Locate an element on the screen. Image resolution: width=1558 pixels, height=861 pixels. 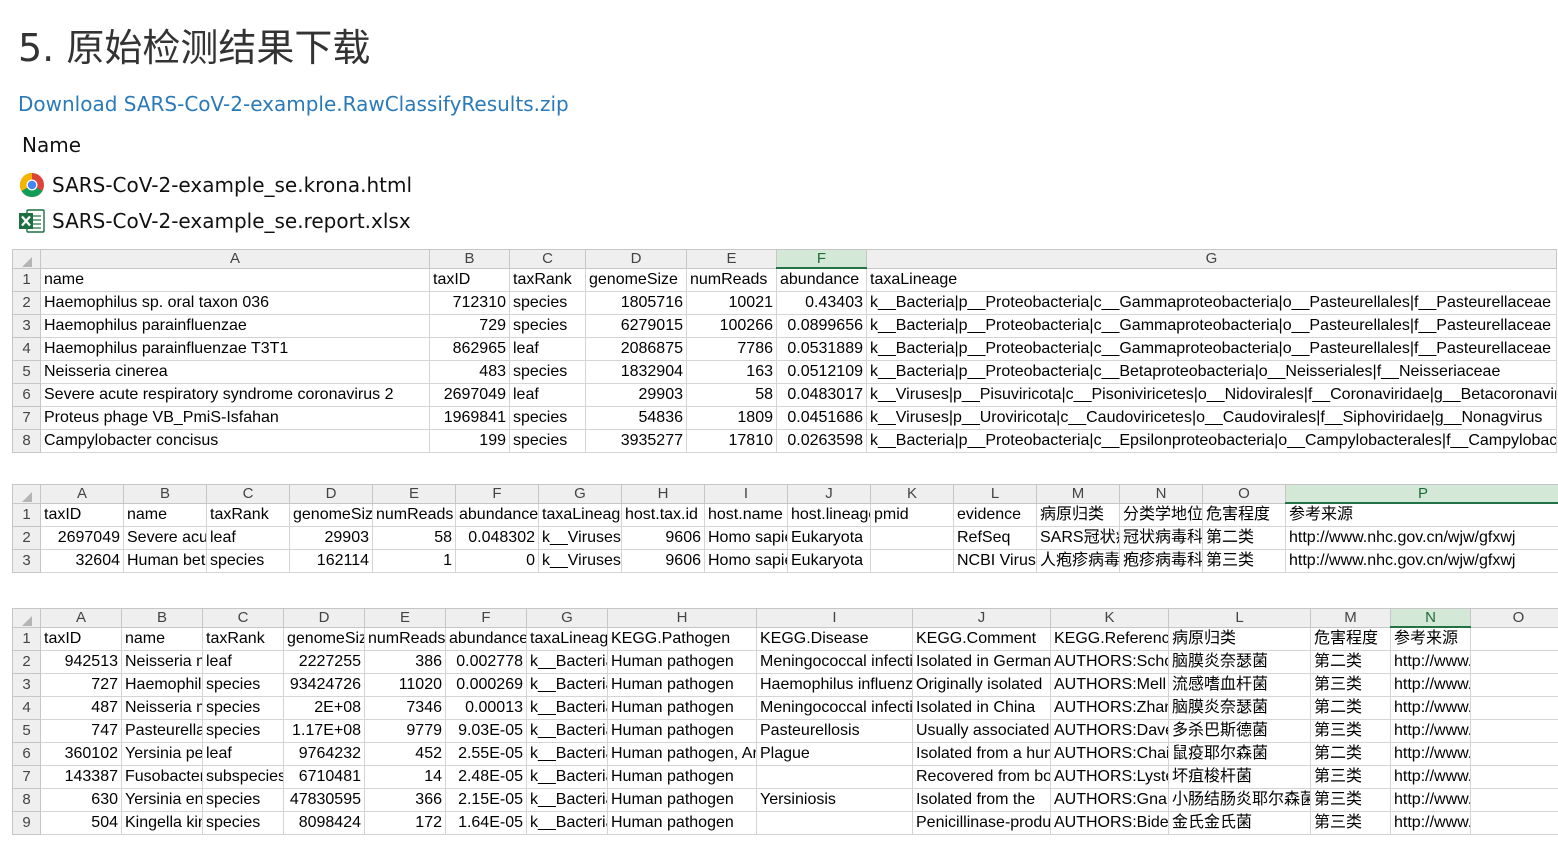
cell: 360102 is located at coordinates (81, 754).